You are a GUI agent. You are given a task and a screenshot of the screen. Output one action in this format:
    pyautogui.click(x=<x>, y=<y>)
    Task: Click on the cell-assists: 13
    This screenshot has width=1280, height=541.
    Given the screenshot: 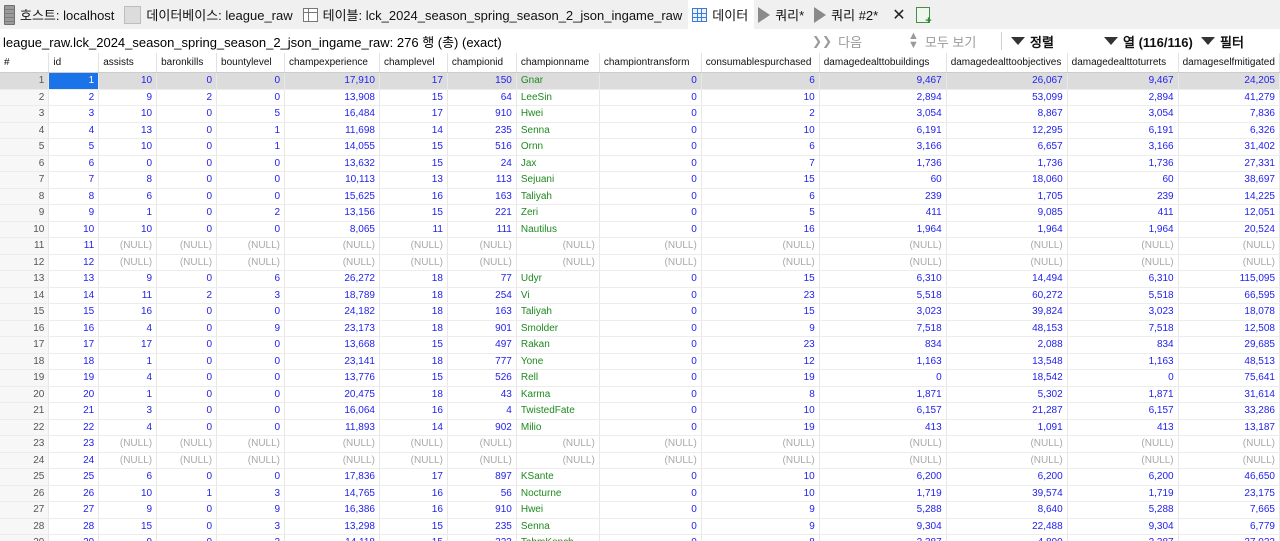 What is the action you would take?
    pyautogui.click(x=128, y=130)
    